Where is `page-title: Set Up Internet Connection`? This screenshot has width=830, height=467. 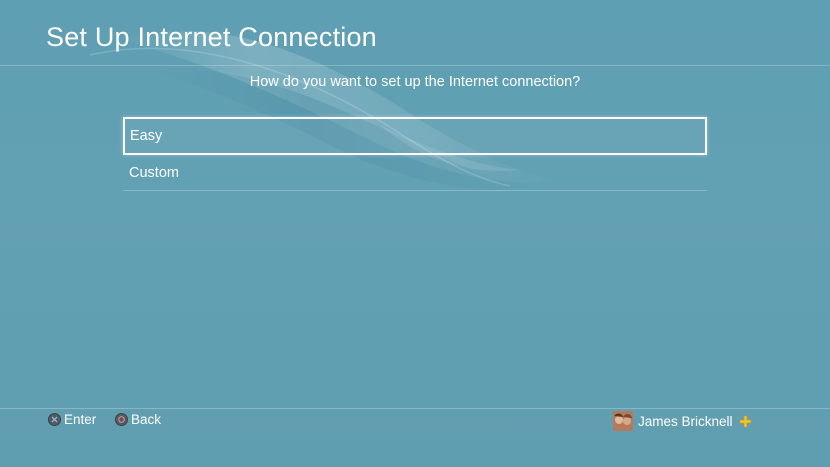 page-title: Set Up Internet Connection is located at coordinates (211, 37).